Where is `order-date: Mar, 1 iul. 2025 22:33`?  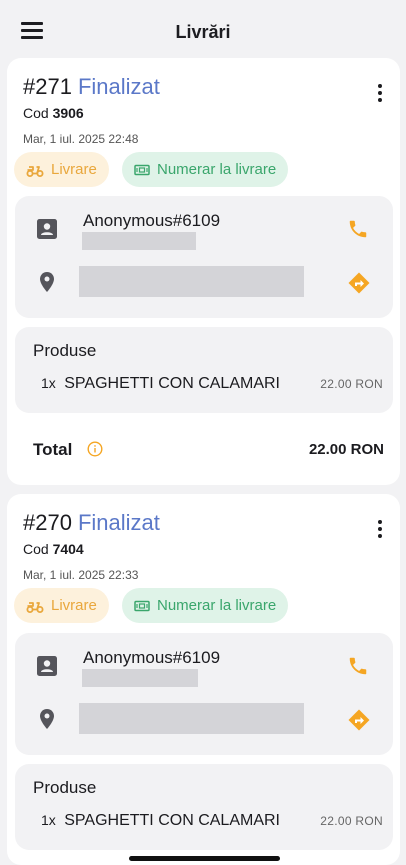 order-date: Mar, 1 iul. 2025 22:33 is located at coordinates (81, 575).